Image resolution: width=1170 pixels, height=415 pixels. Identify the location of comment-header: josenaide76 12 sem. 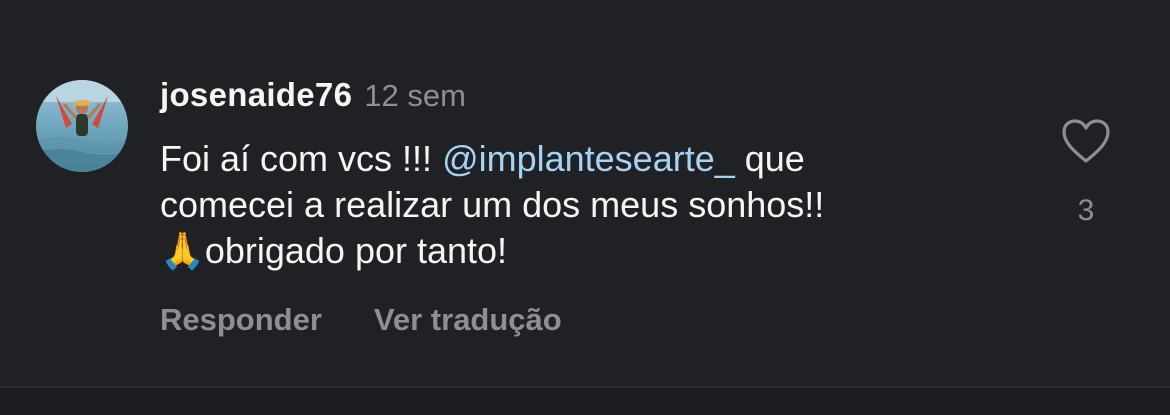
(313, 98).